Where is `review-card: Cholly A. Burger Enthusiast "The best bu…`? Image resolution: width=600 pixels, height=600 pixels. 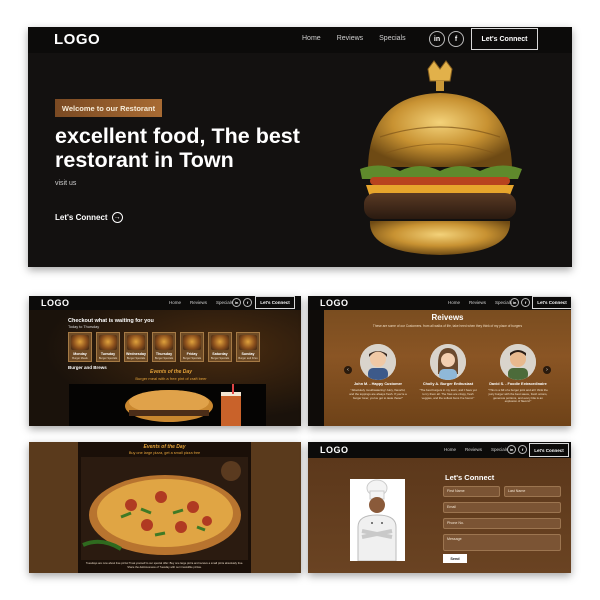 review-card: Cholly A. Burger Enthusiast "The best bu… is located at coordinates (448, 372).